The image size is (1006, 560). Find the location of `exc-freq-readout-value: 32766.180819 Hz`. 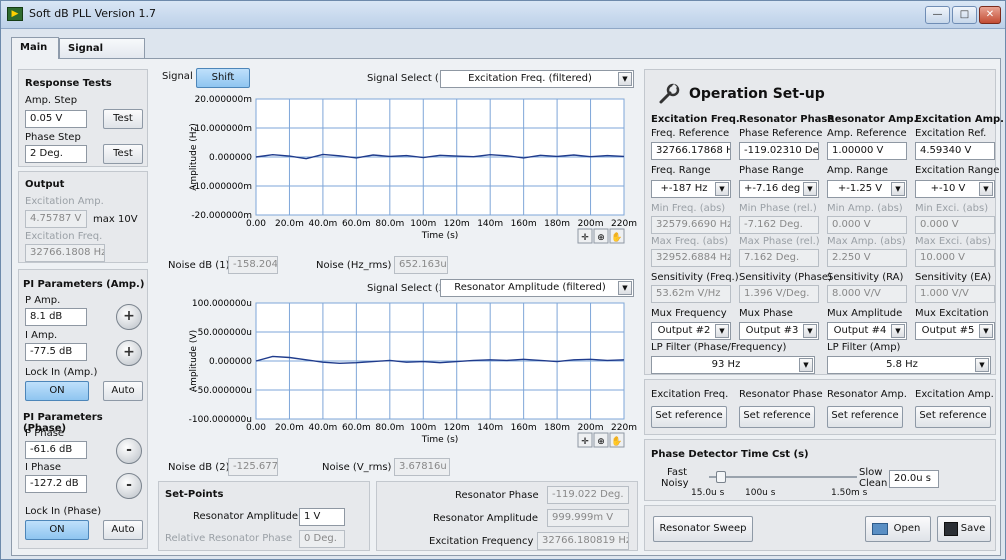

exc-freq-readout-value: 32766.180819 Hz is located at coordinates (583, 541).